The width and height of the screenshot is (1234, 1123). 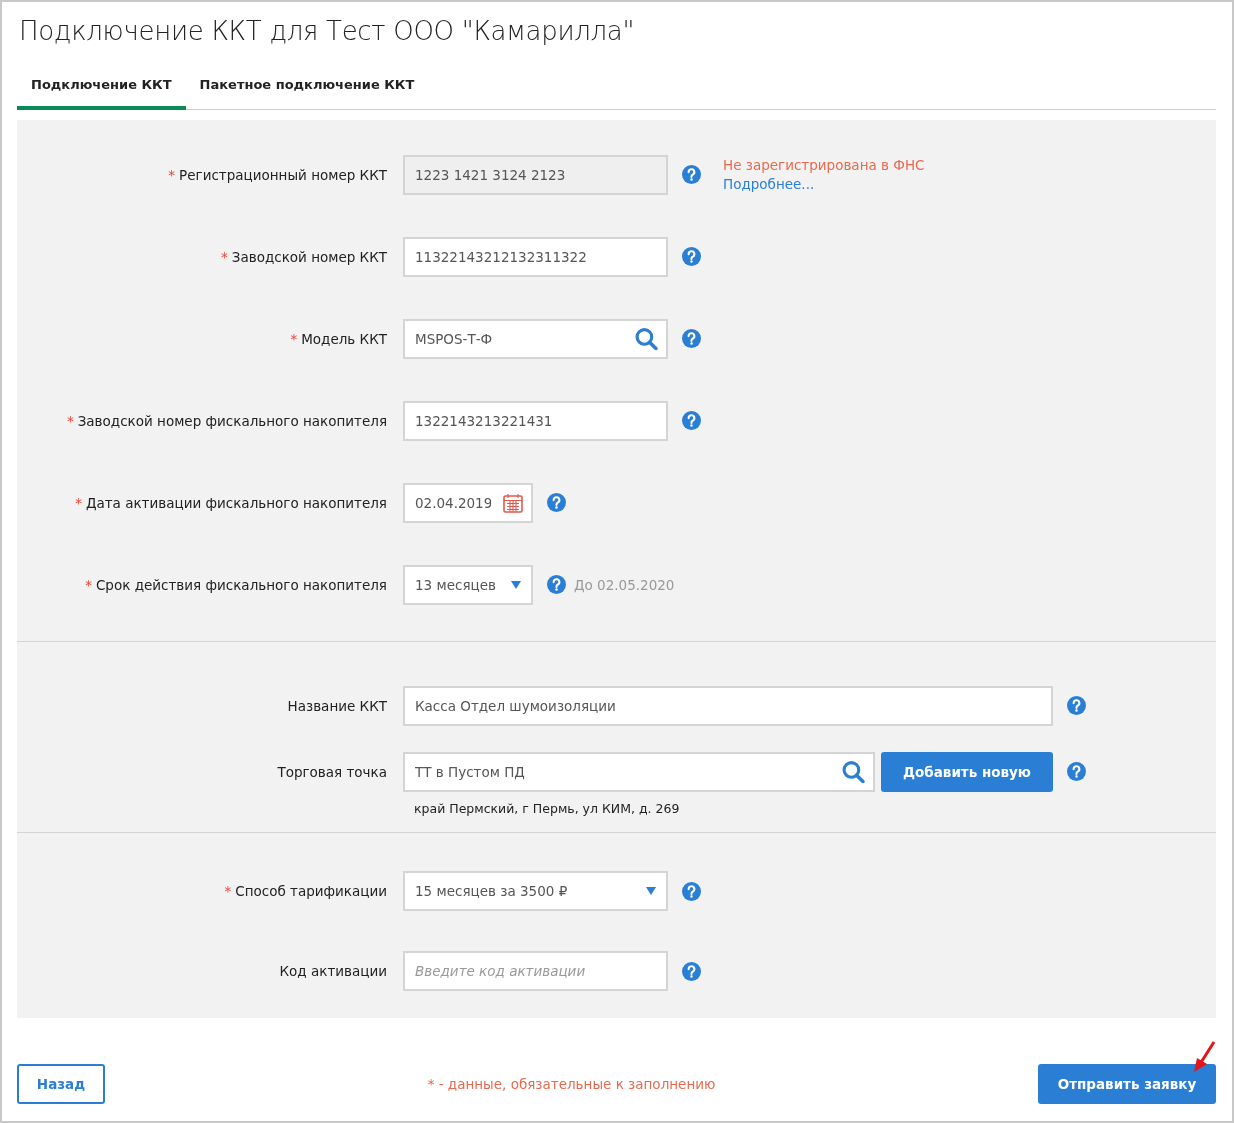 I want to click on dropdown: 15 месяцев за 3500 ₽, so click(x=535, y=891).